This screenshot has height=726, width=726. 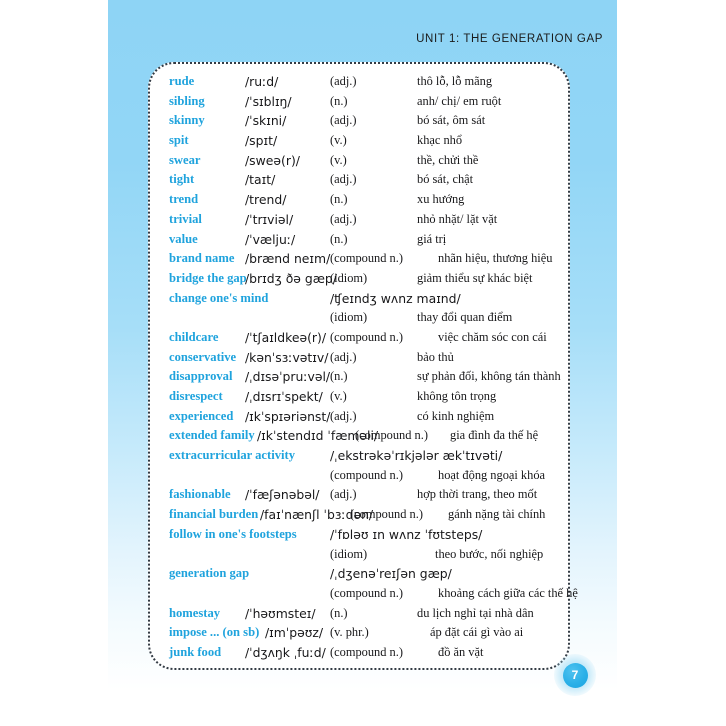 I want to click on vocabulary-row: (compound n.) khoảng cách giữa các thế hệ, so click(x=364, y=595).